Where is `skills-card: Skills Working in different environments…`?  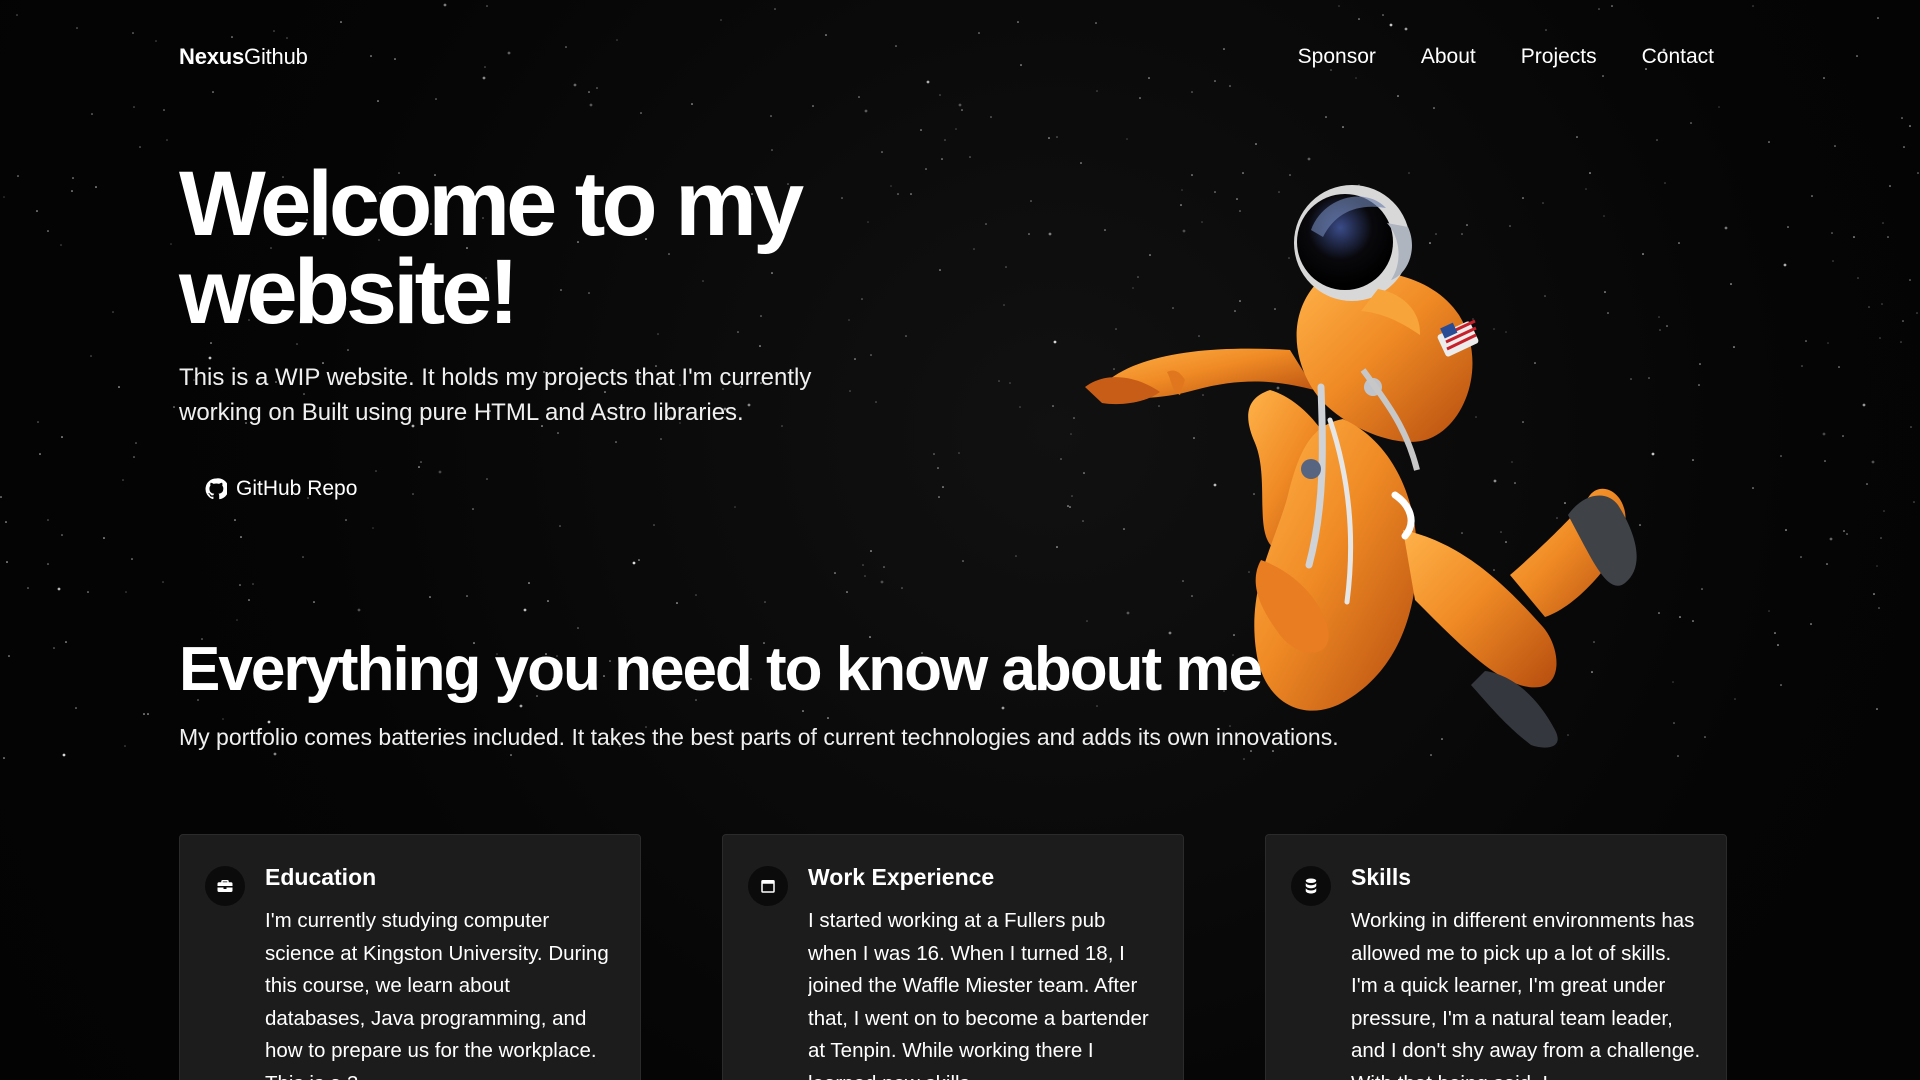 skills-card: Skills Working in different environments… is located at coordinates (1496, 957).